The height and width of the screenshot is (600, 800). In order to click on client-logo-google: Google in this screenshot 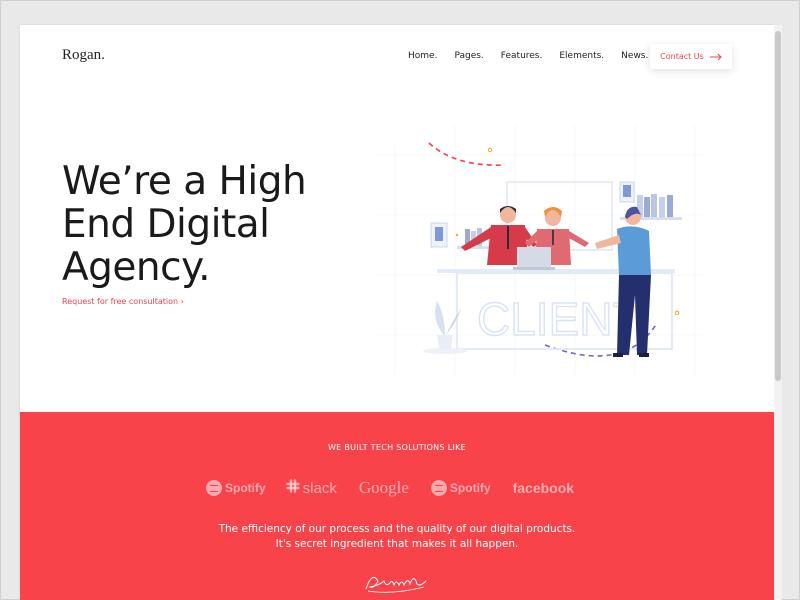, I will do `click(384, 488)`.